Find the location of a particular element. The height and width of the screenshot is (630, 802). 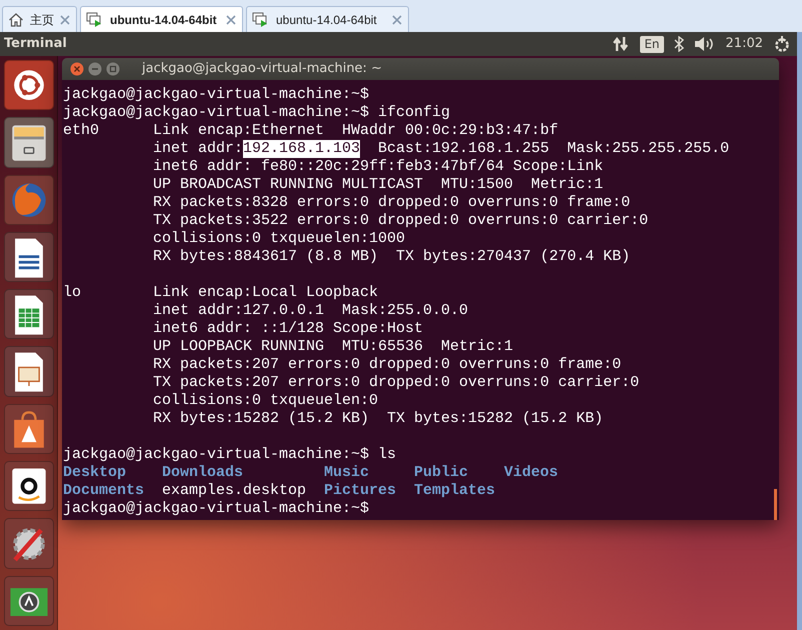

terminal-text: RX packets:207 errors:0 dropped:0 overruns:0 frame:0 is located at coordinates (387, 365).